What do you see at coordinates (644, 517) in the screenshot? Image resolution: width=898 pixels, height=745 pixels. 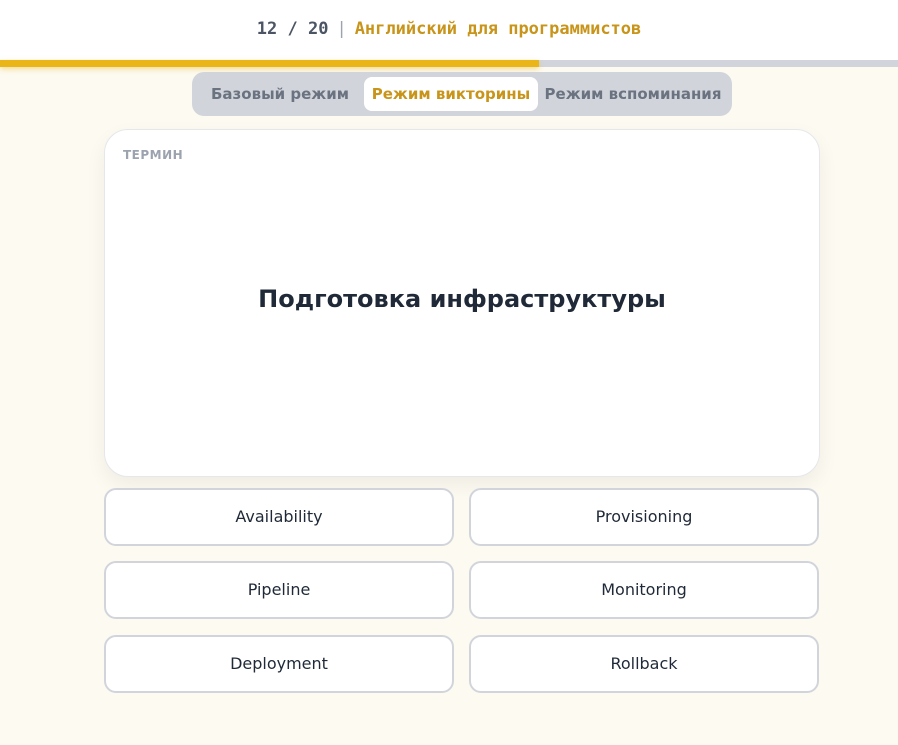 I see `answer-option-provisioning: Provisioning` at bounding box center [644, 517].